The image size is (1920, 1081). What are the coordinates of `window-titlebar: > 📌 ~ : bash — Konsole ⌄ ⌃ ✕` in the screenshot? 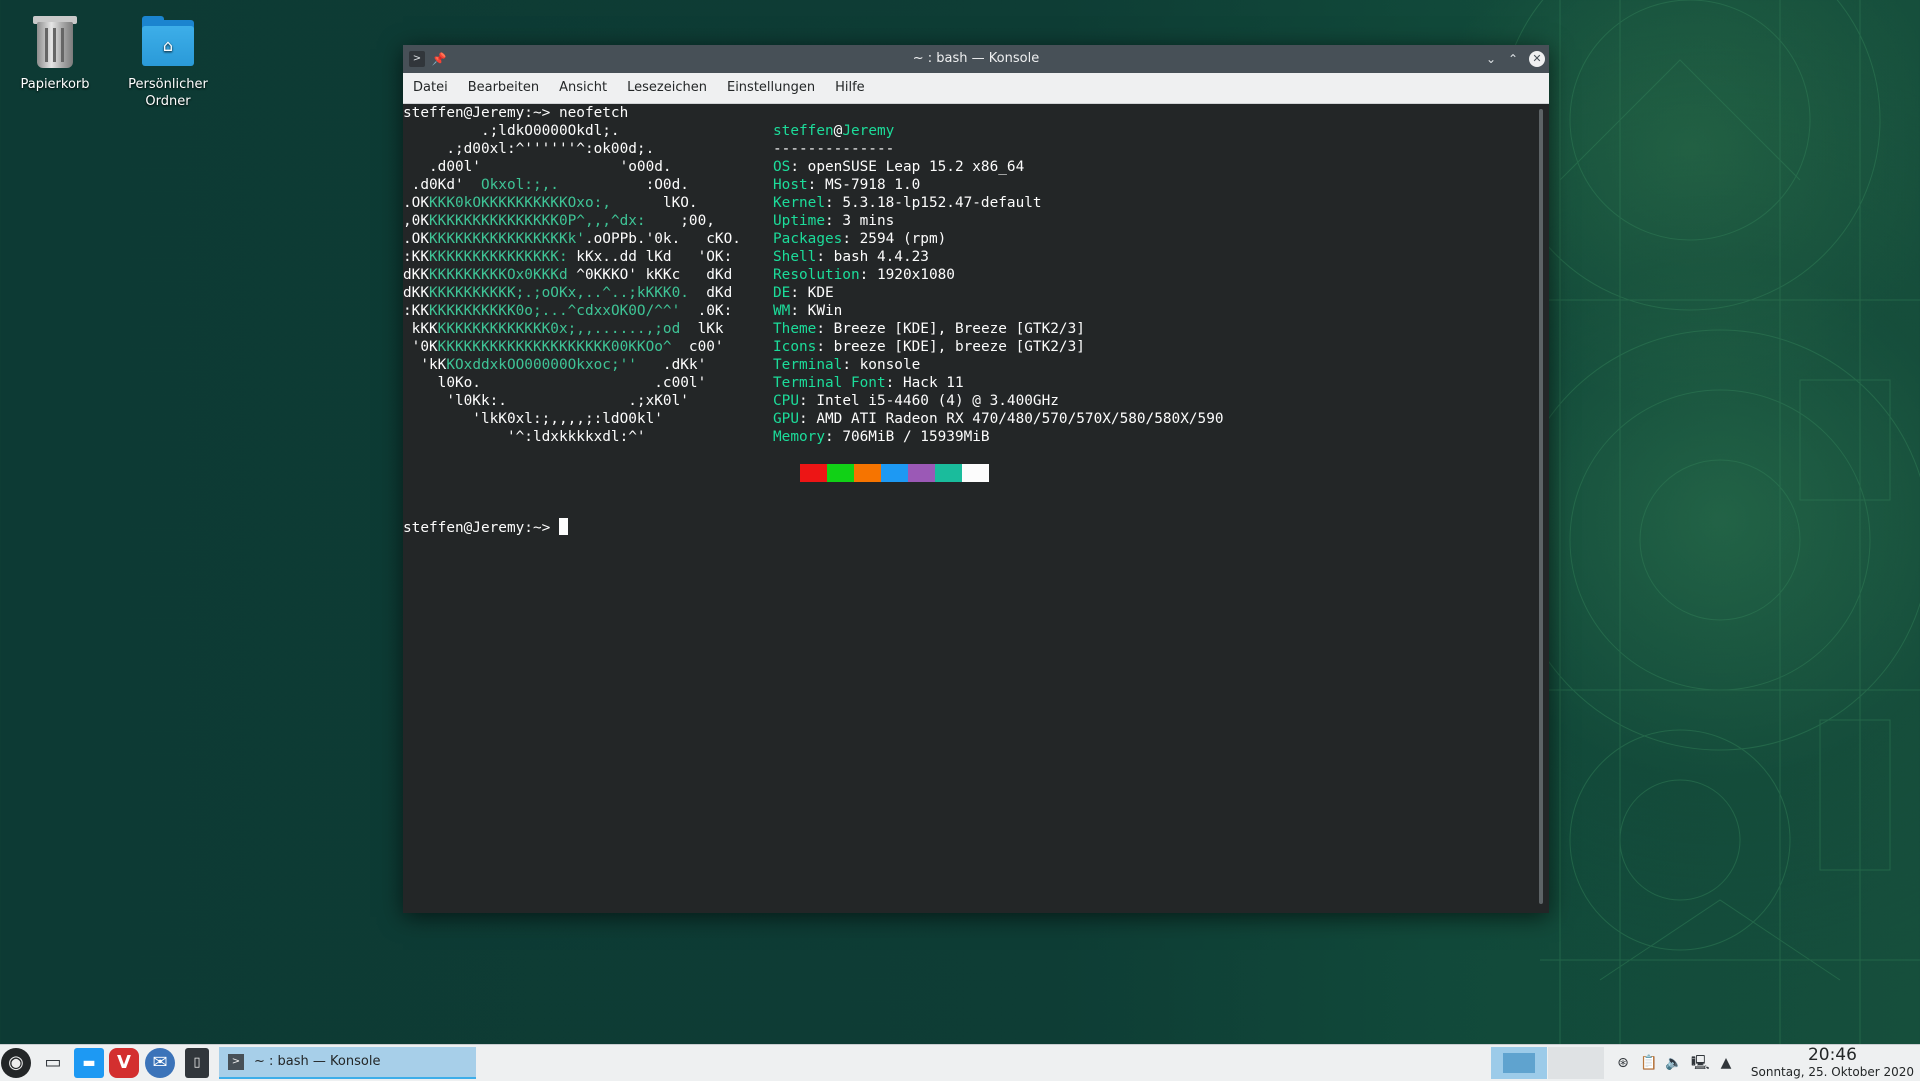 It's located at (976, 59).